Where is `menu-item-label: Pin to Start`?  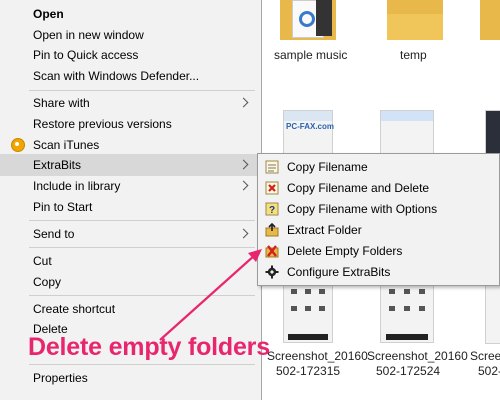
menu-item-label: Pin to Start is located at coordinates (63, 207).